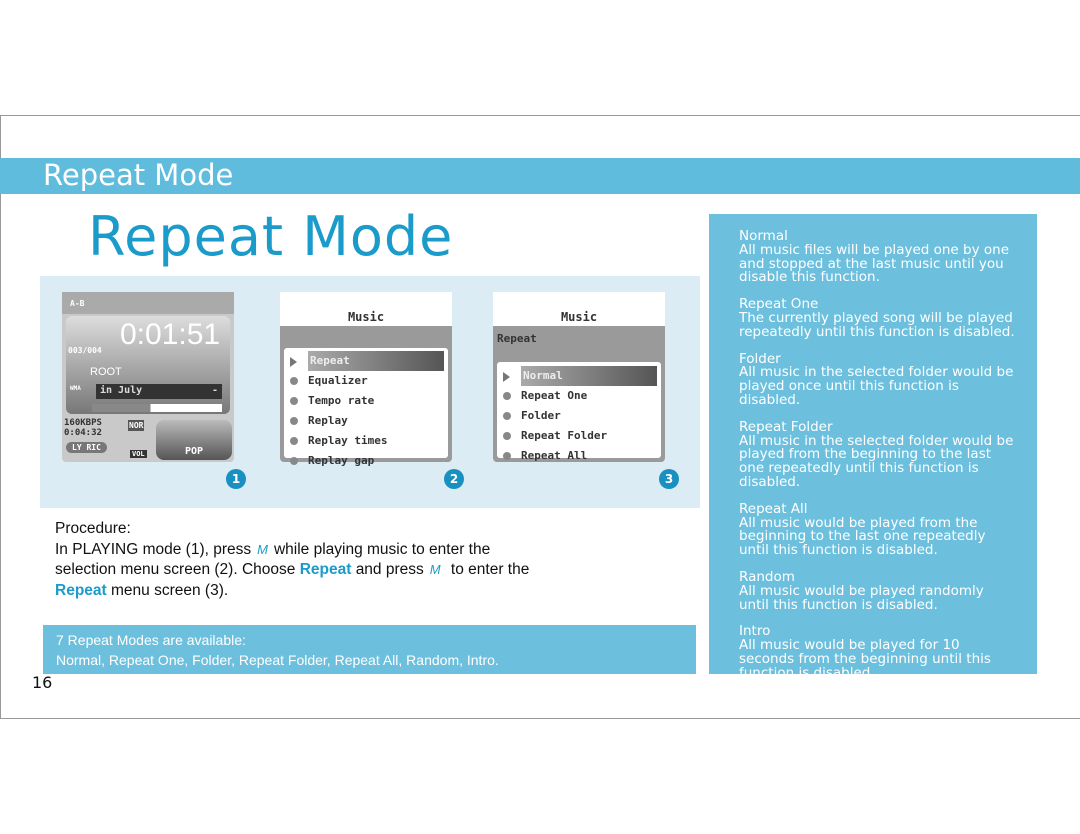  What do you see at coordinates (540, 176) in the screenshot?
I see `section-band: Repeat Mode` at bounding box center [540, 176].